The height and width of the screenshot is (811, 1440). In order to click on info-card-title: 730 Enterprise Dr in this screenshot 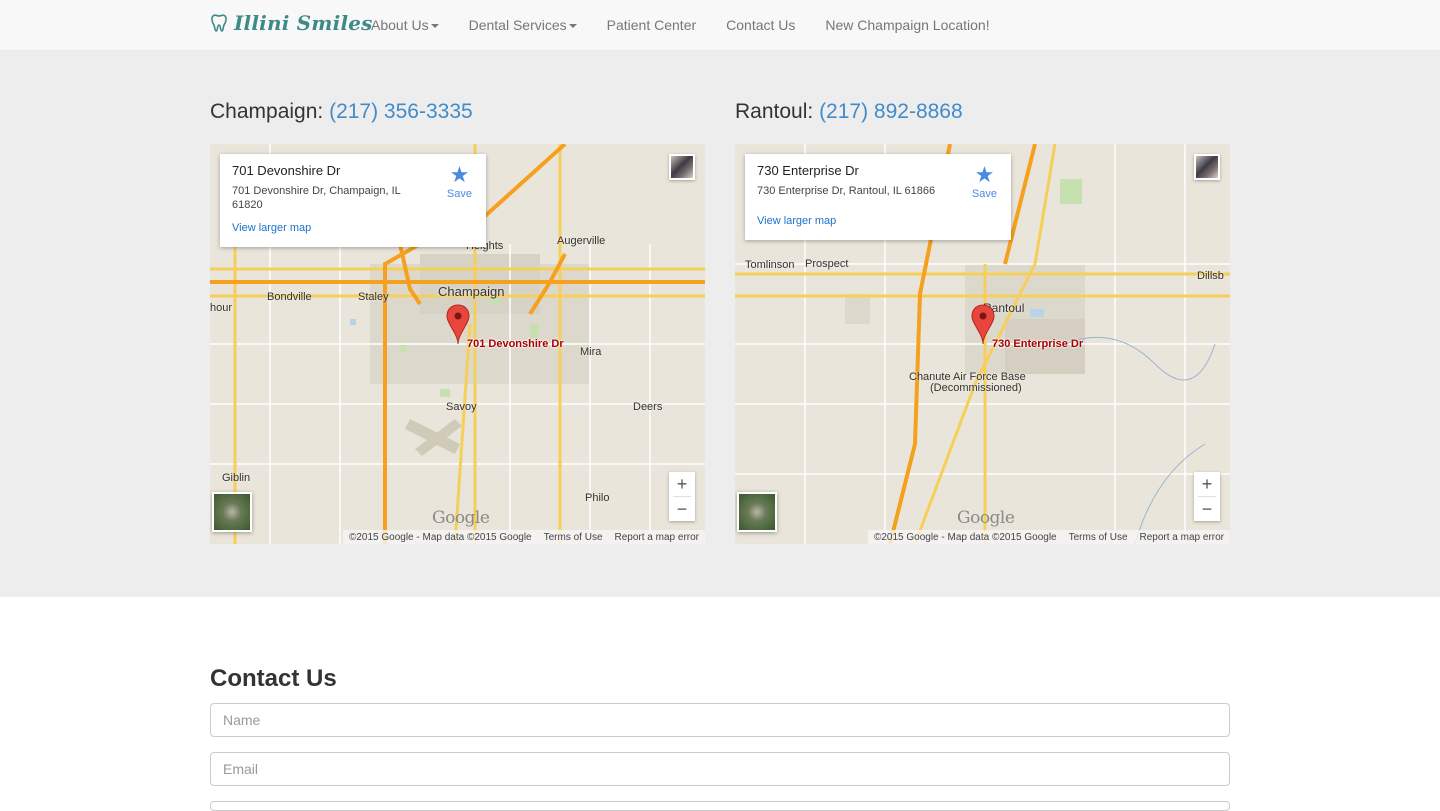, I will do `click(808, 170)`.